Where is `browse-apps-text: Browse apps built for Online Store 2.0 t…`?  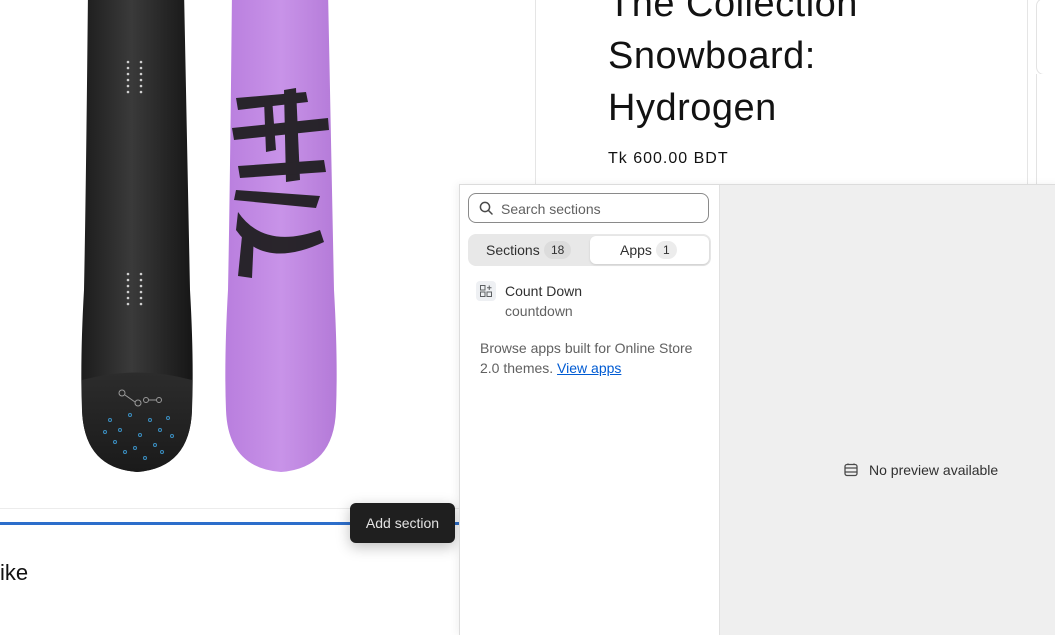 browse-apps-text: Browse apps built for Online Store 2.0 t… is located at coordinates (592, 358).